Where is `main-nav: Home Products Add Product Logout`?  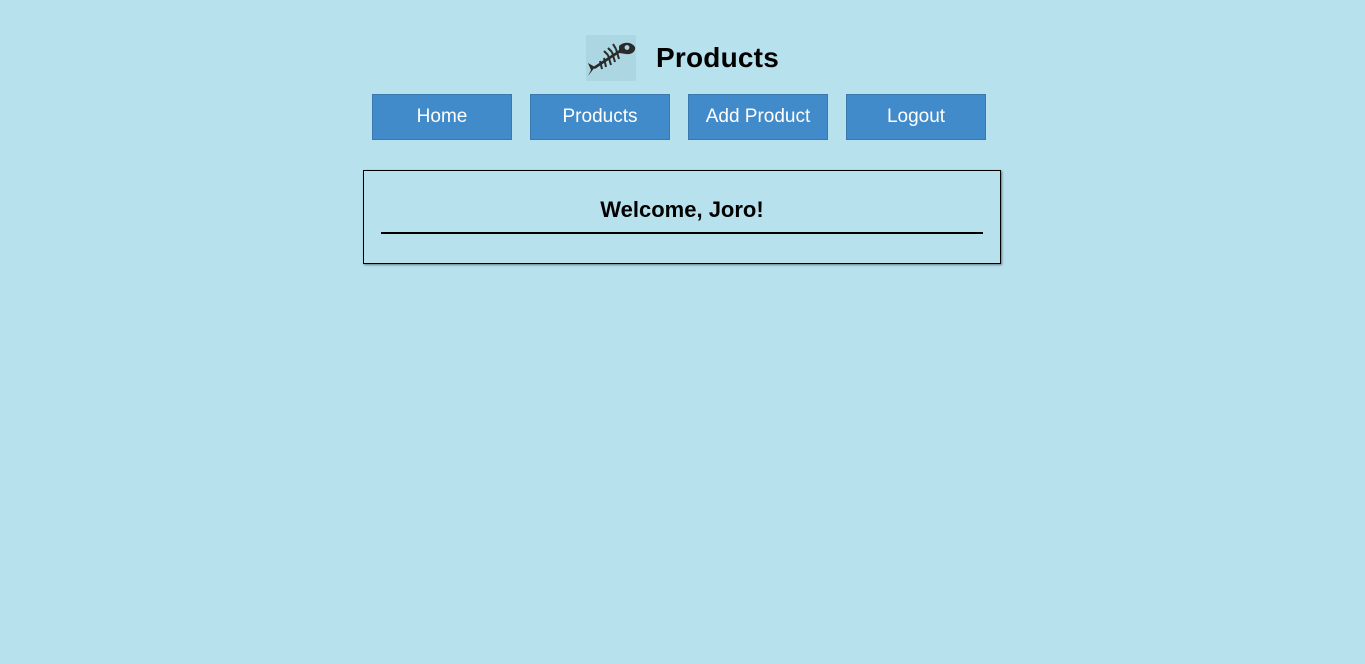 main-nav: Home Products Add Product Logout is located at coordinates (679, 117).